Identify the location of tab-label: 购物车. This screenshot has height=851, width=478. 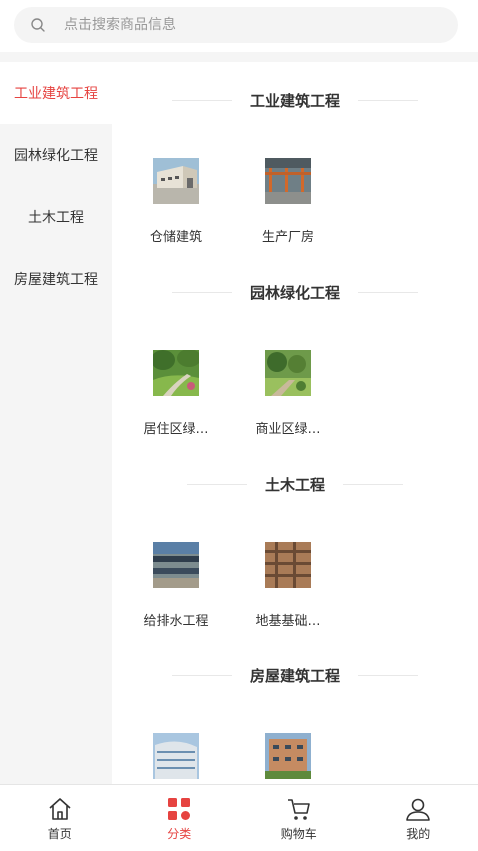
(299, 833).